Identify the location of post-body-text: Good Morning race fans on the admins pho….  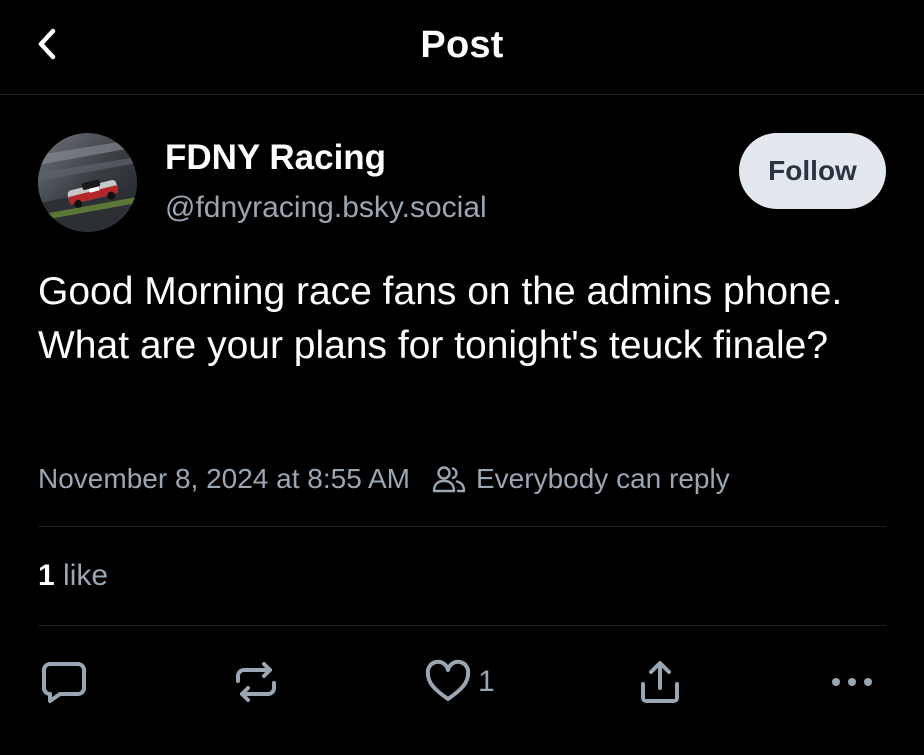
(440, 318).